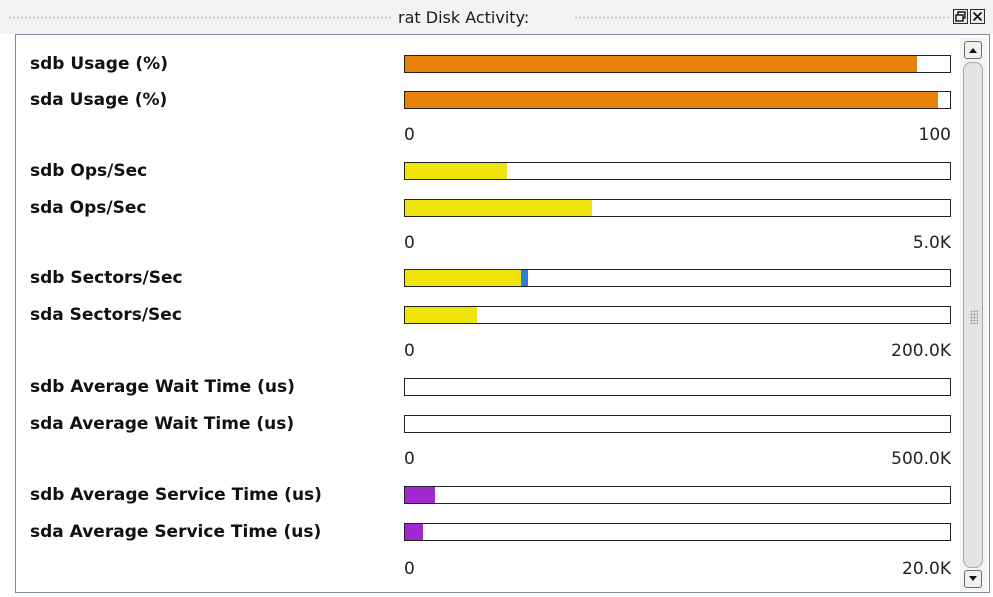 The image size is (993, 597). What do you see at coordinates (89, 171) in the screenshot?
I see `metric-label: sdb Ops/Sec` at bounding box center [89, 171].